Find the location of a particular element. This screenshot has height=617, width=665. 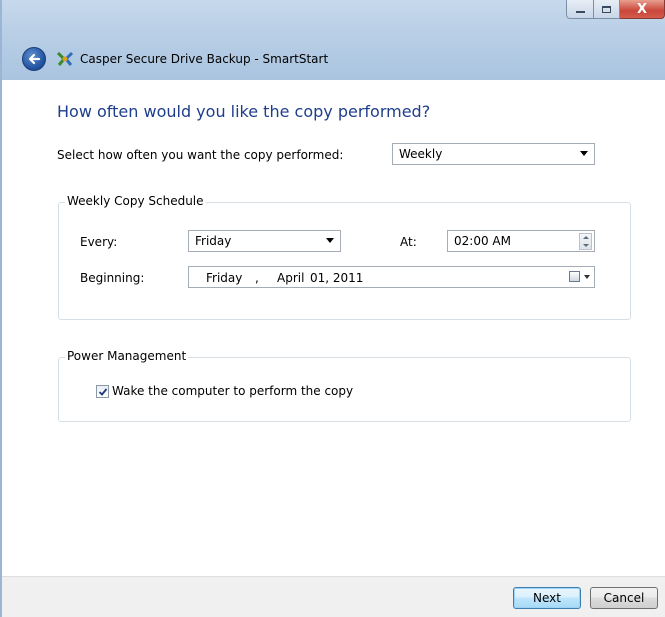

maximize-button is located at coordinates (607, 9).